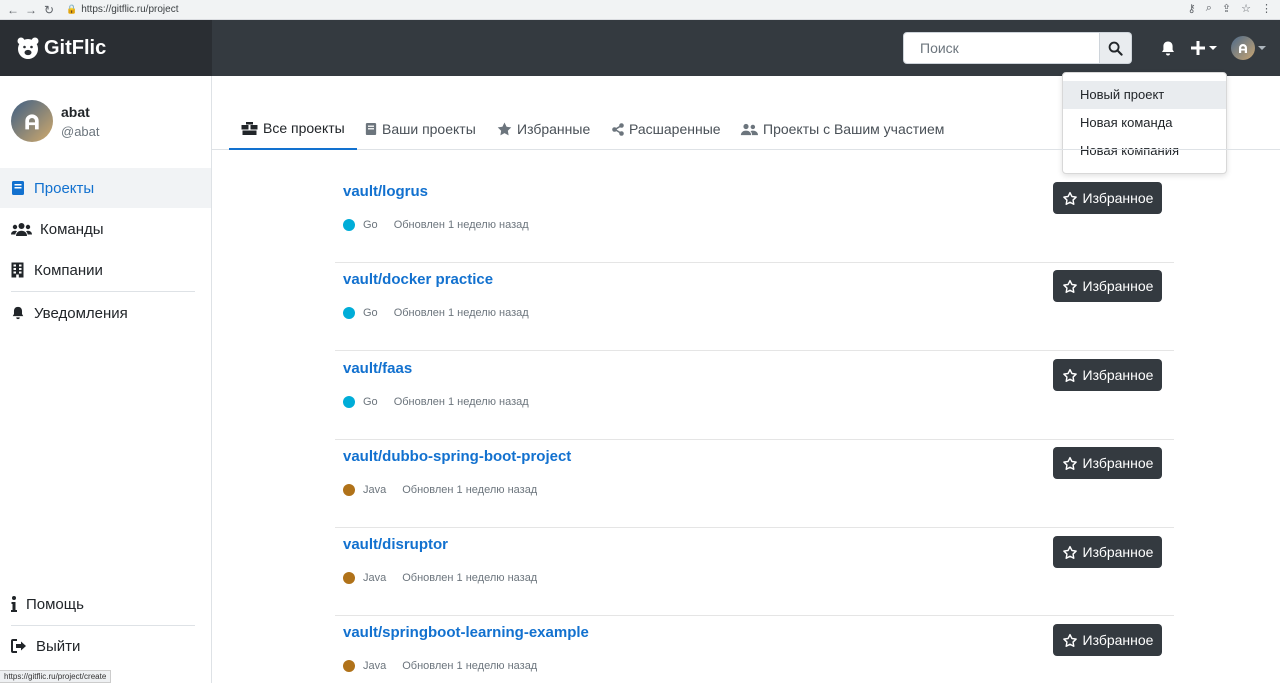 The width and height of the screenshot is (1280, 683). What do you see at coordinates (1198, 48) in the screenshot?
I see `plus-icon` at bounding box center [1198, 48].